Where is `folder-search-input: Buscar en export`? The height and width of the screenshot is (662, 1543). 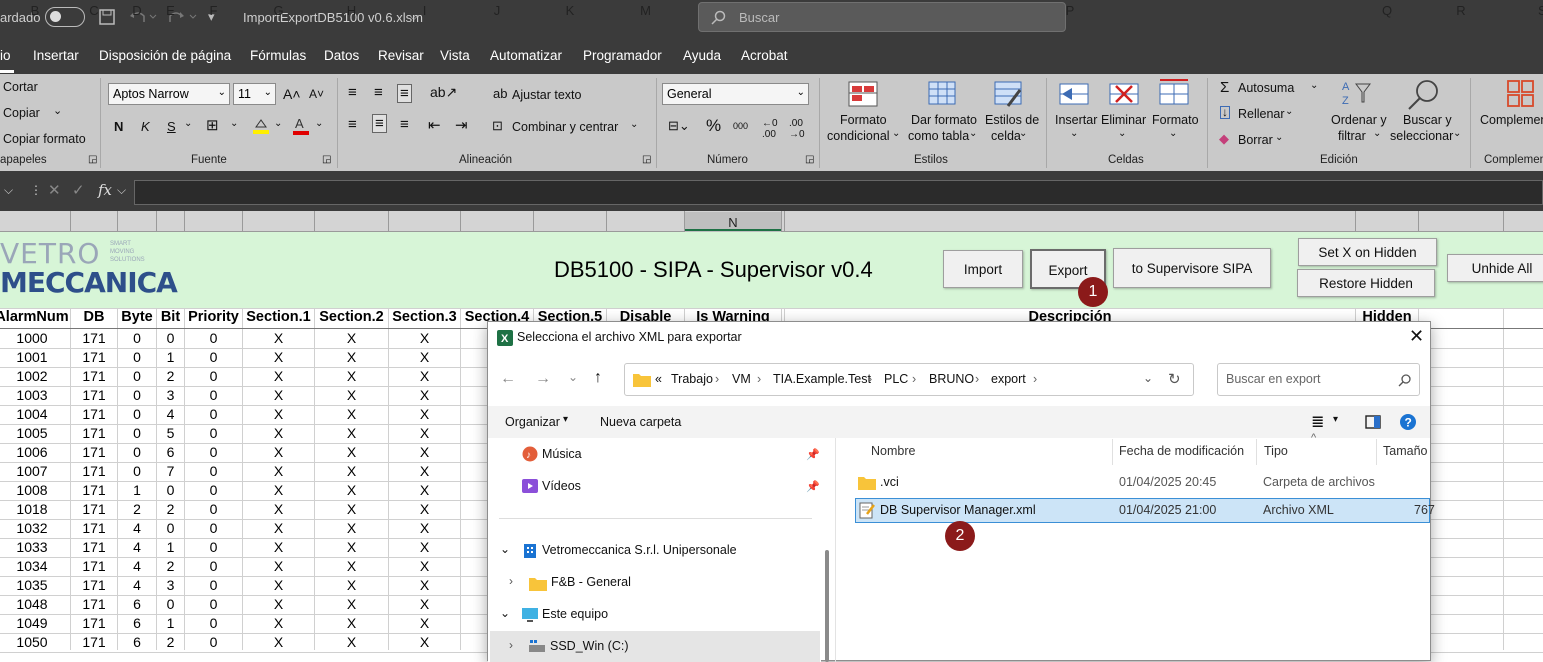 folder-search-input: Buscar en export is located at coordinates (1318, 379).